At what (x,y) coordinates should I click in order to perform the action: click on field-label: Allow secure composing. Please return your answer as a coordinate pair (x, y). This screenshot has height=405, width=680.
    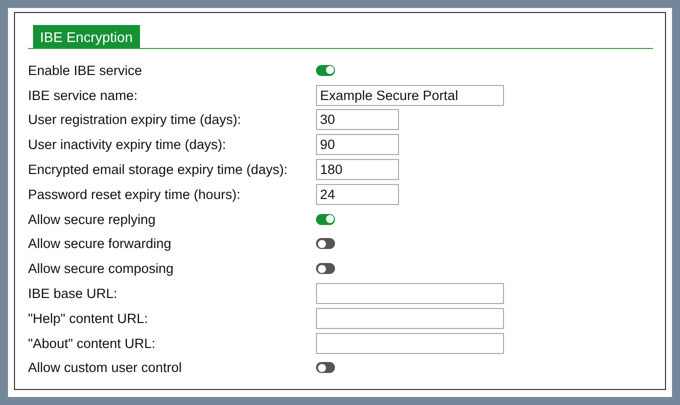
    Looking at the image, I should click on (101, 268).